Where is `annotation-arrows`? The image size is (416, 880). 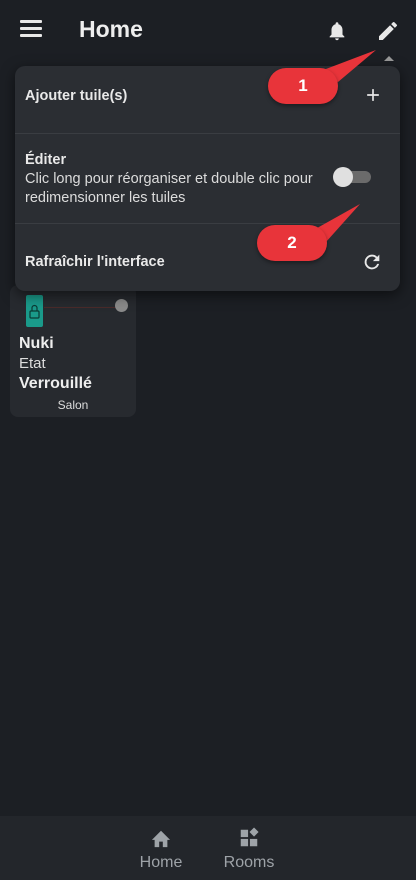
annotation-arrows is located at coordinates (343, 146).